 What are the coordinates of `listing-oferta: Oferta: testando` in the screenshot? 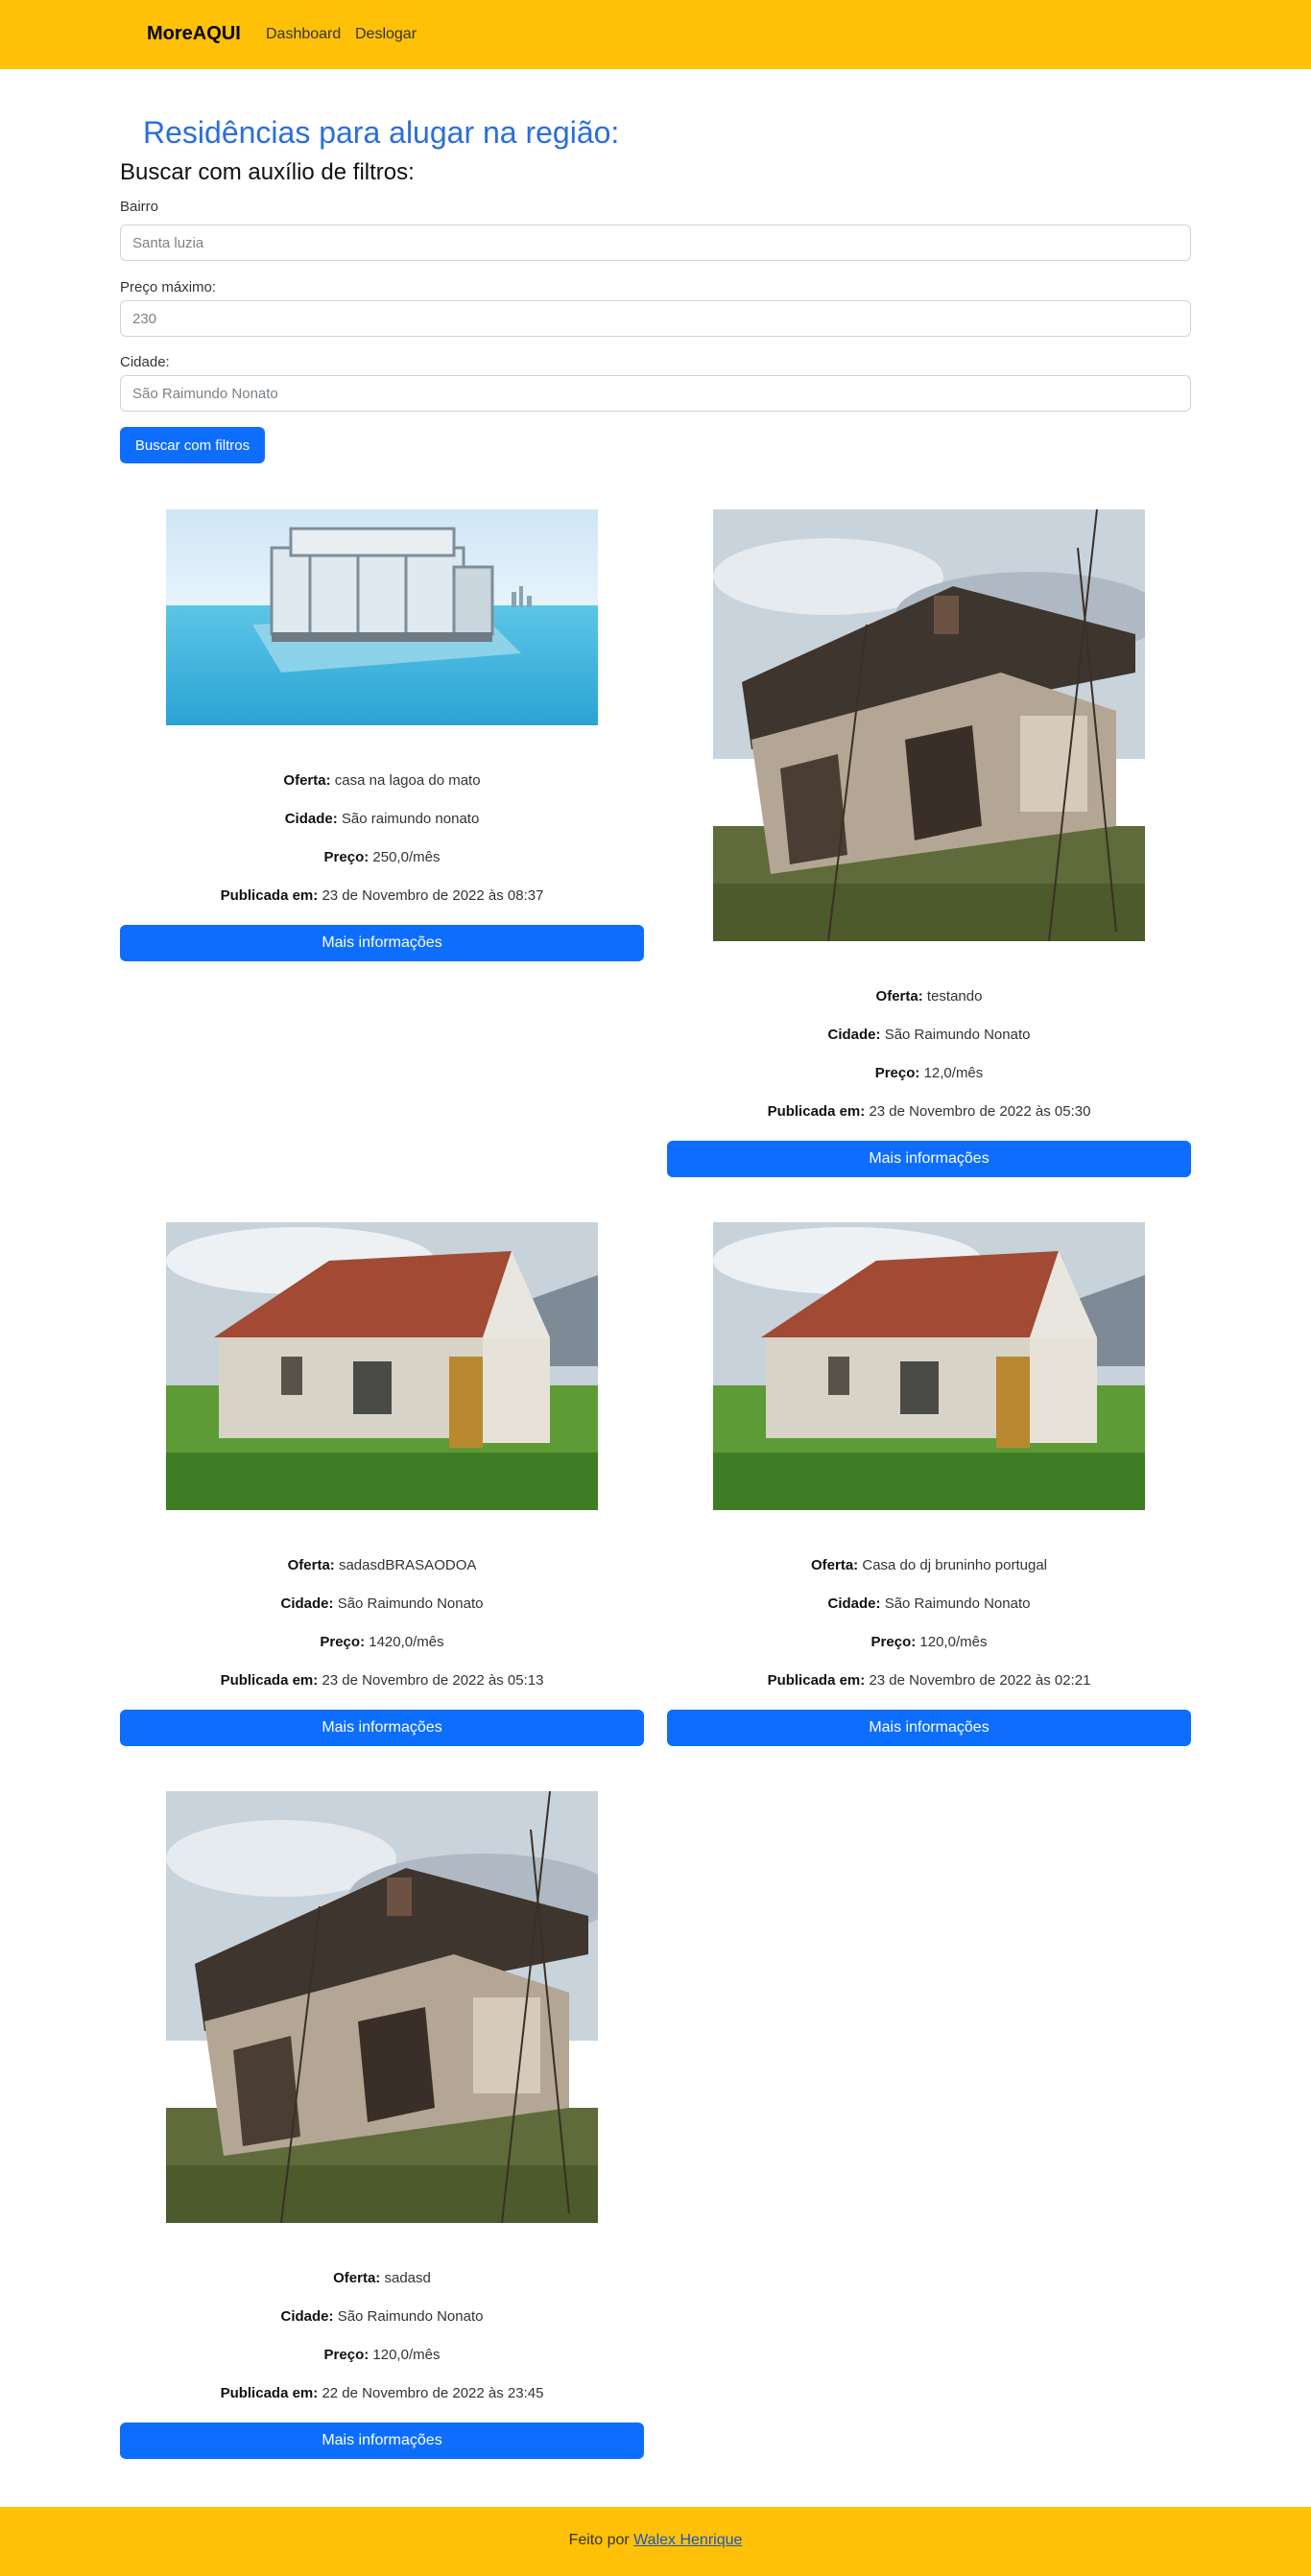 It's located at (929, 996).